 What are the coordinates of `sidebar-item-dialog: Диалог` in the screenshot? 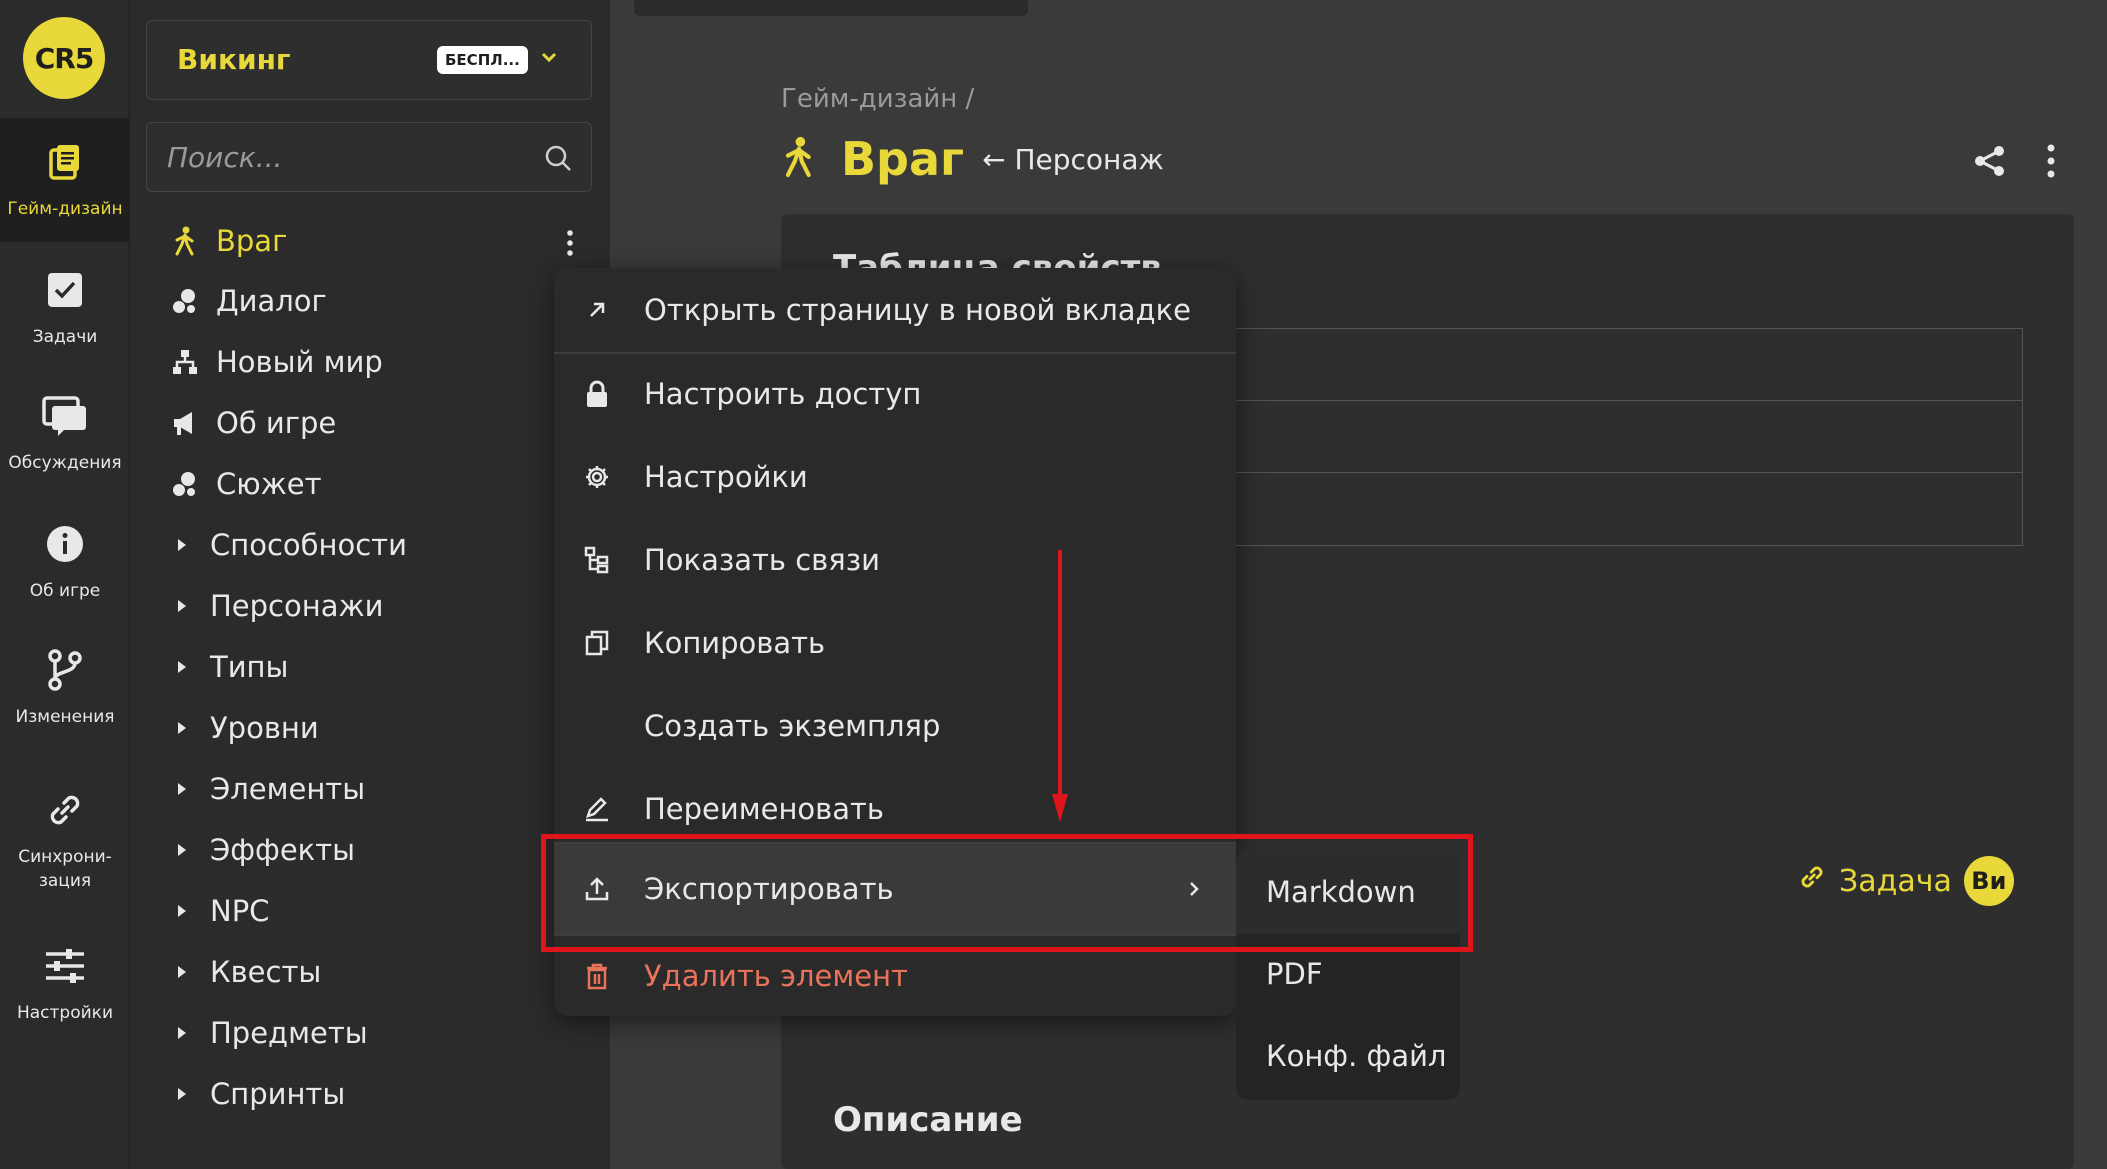 It's located at (248, 301).